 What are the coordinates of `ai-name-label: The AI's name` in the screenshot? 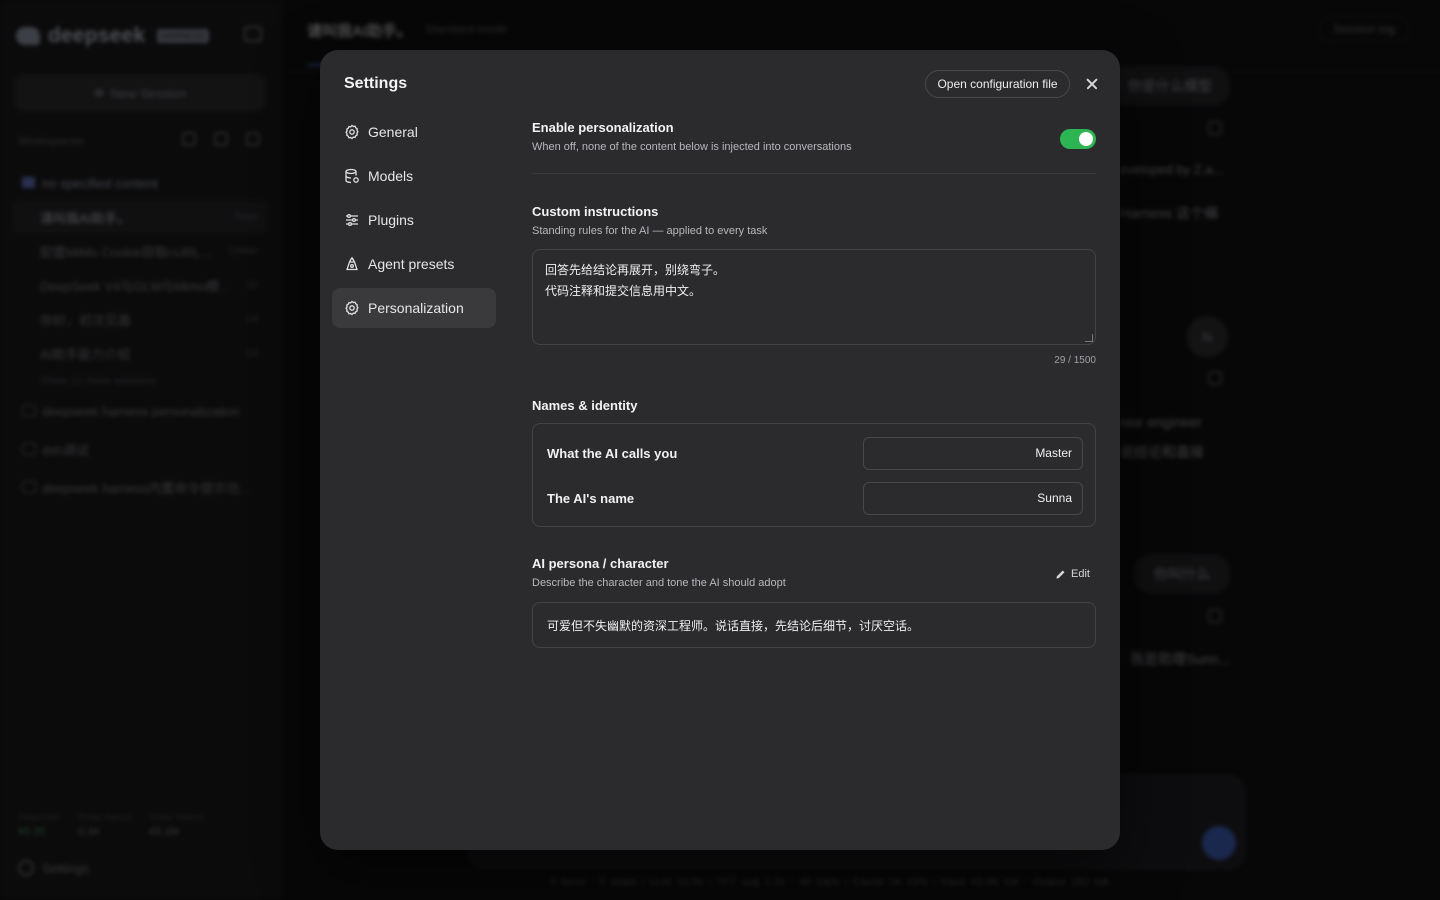 It's located at (591, 498).